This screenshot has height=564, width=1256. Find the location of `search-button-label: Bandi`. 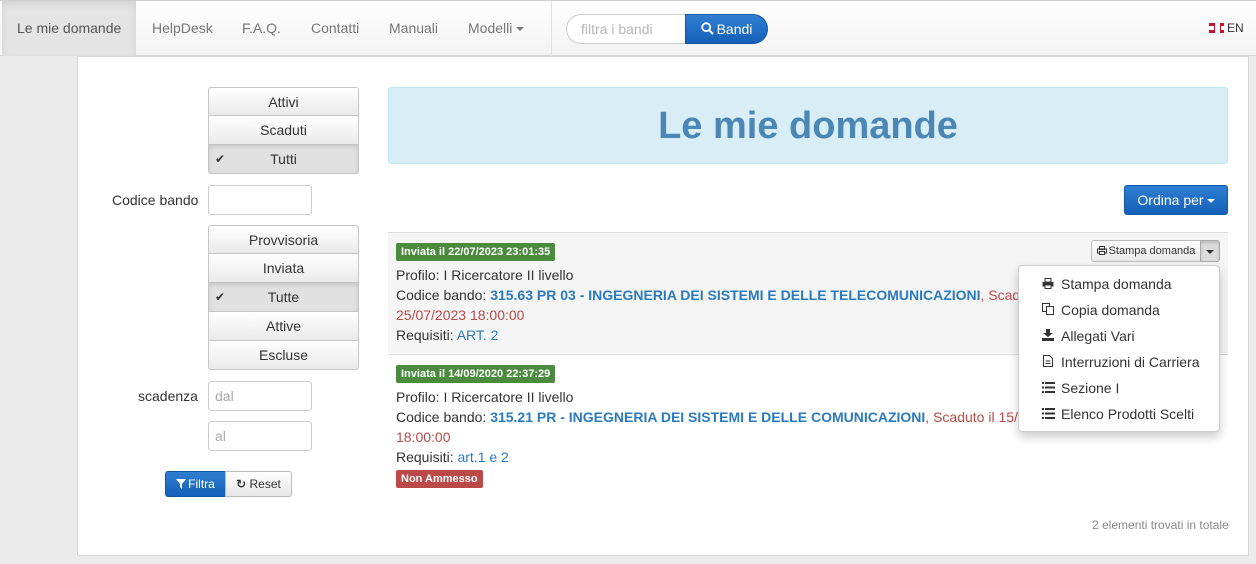

search-button-label: Bandi is located at coordinates (734, 29).